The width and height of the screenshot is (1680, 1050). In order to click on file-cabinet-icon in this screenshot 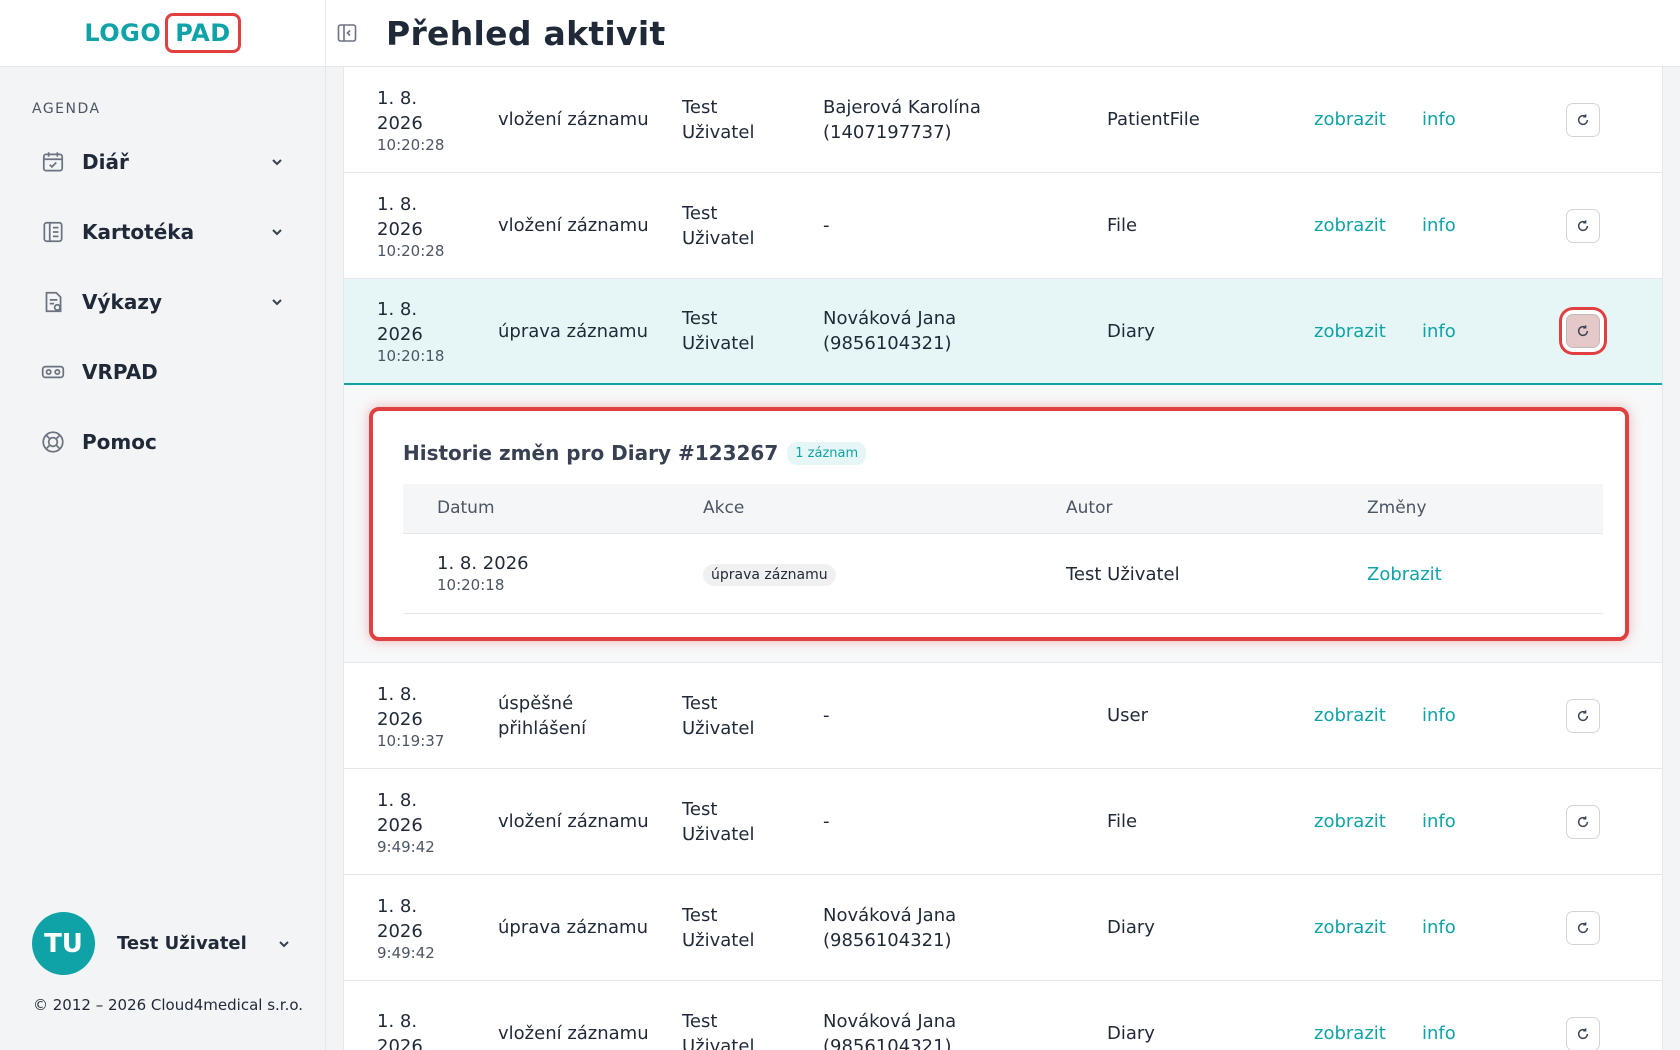, I will do `click(53, 232)`.